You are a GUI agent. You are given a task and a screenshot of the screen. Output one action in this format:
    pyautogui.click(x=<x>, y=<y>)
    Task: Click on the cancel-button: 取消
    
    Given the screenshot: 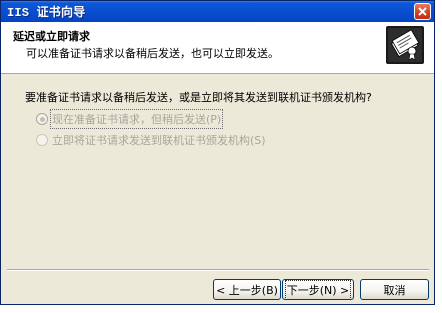 What is the action you would take?
    pyautogui.click(x=394, y=289)
    